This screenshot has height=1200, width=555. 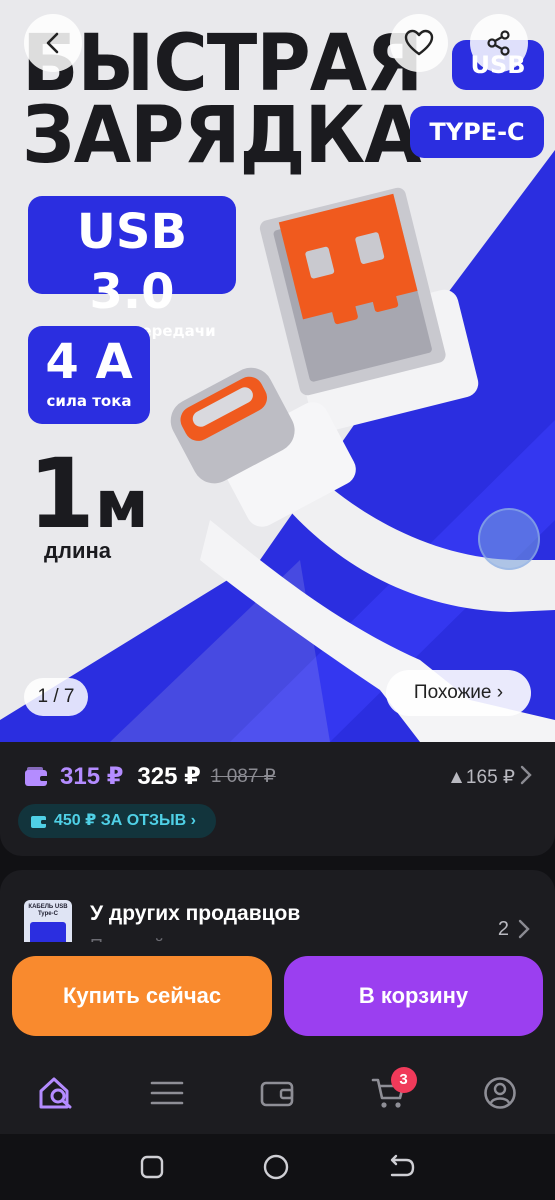 I want to click on wallet-price: 315 ₽, so click(x=92, y=776).